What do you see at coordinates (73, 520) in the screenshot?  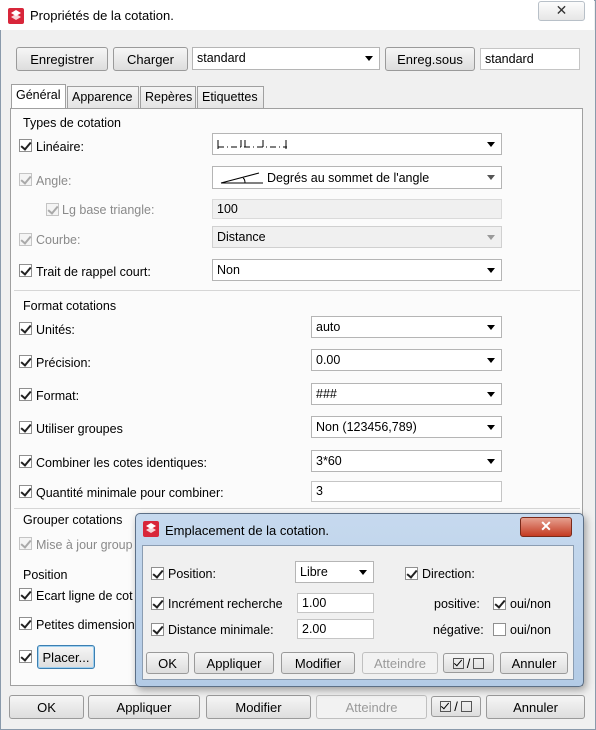 I see `grouper-group-title: Grouper cotations` at bounding box center [73, 520].